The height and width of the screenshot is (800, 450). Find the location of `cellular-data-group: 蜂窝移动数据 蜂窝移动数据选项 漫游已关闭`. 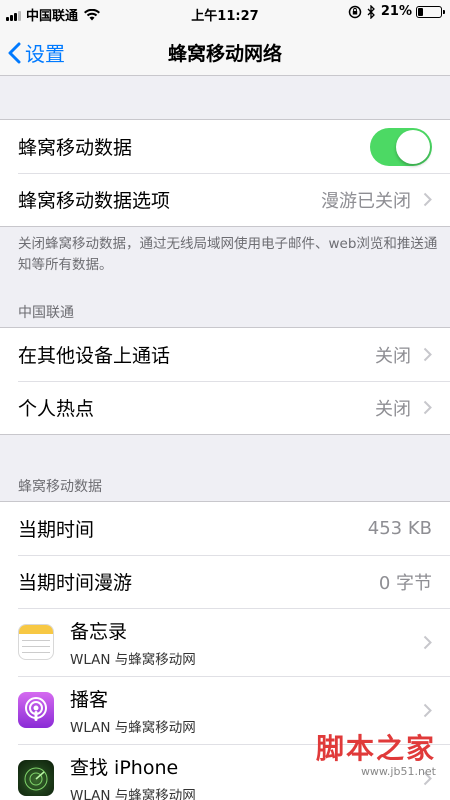

cellular-data-group: 蜂窝移动数据 蜂窝移动数据选项 漫游已关闭 is located at coordinates (225, 173).